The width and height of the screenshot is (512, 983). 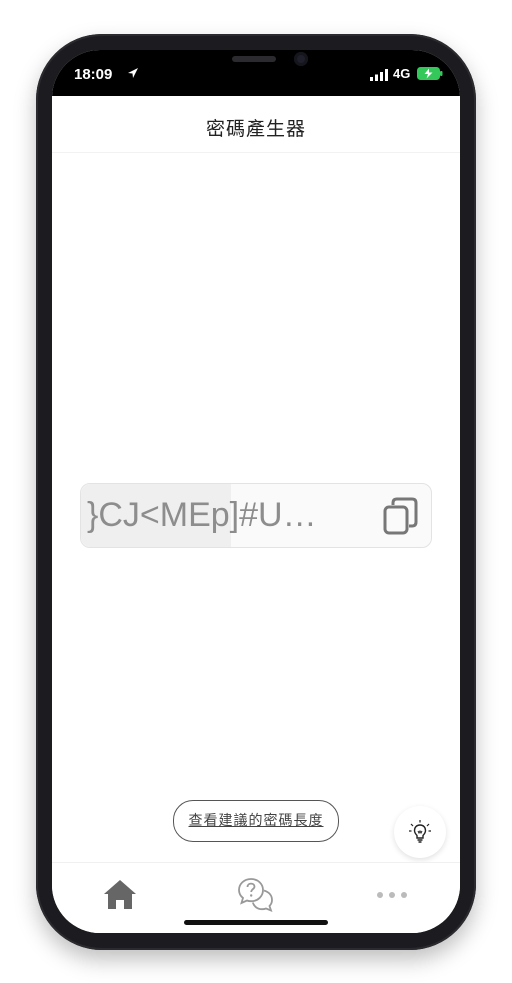 I want to click on signal-icon, so click(x=379, y=75).